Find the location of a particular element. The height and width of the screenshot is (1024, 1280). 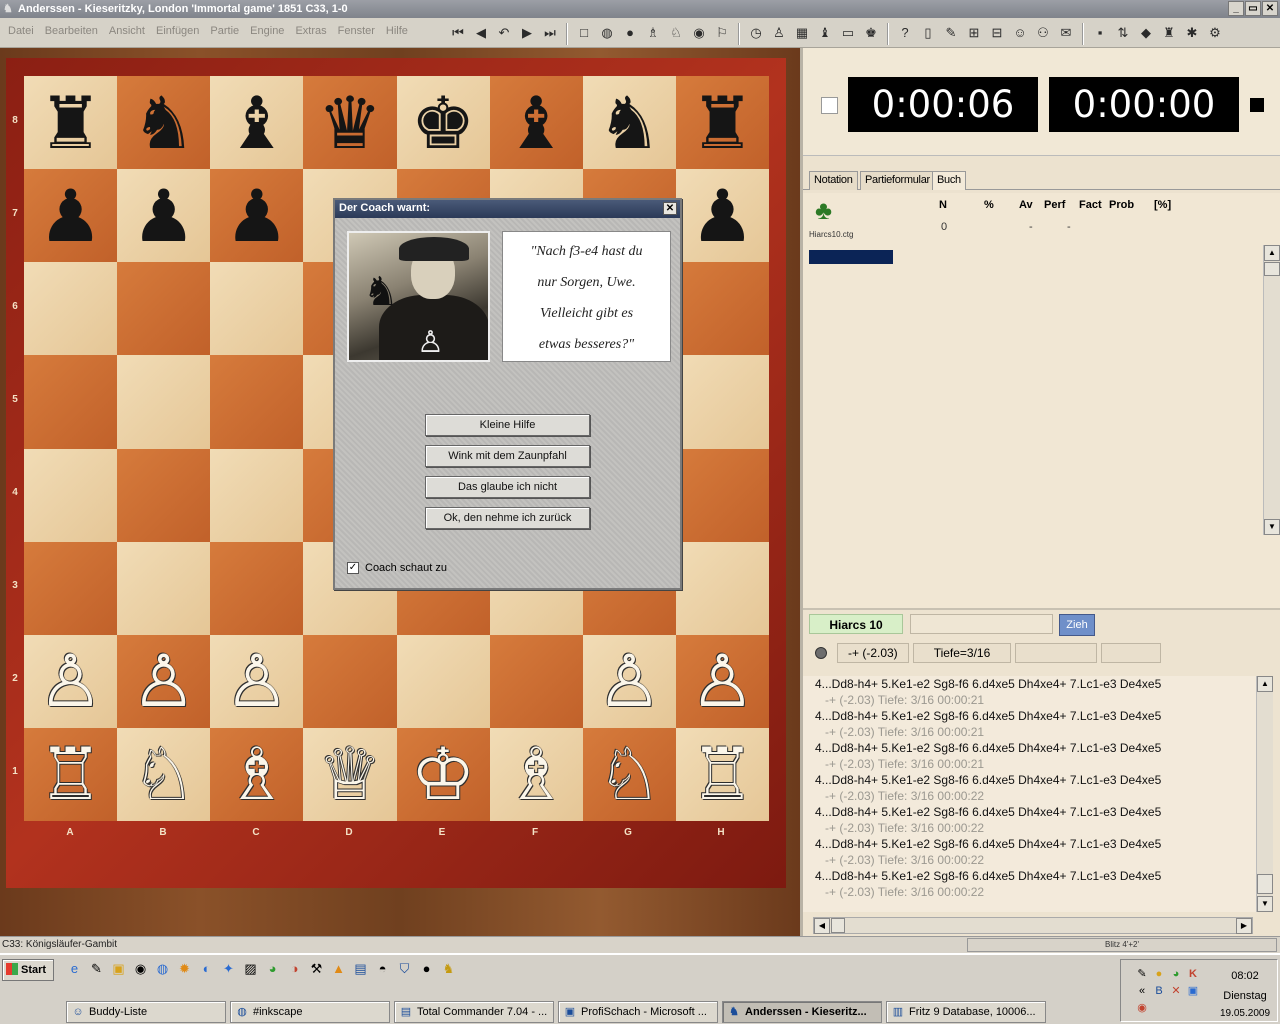

square-b5 is located at coordinates (164, 402).